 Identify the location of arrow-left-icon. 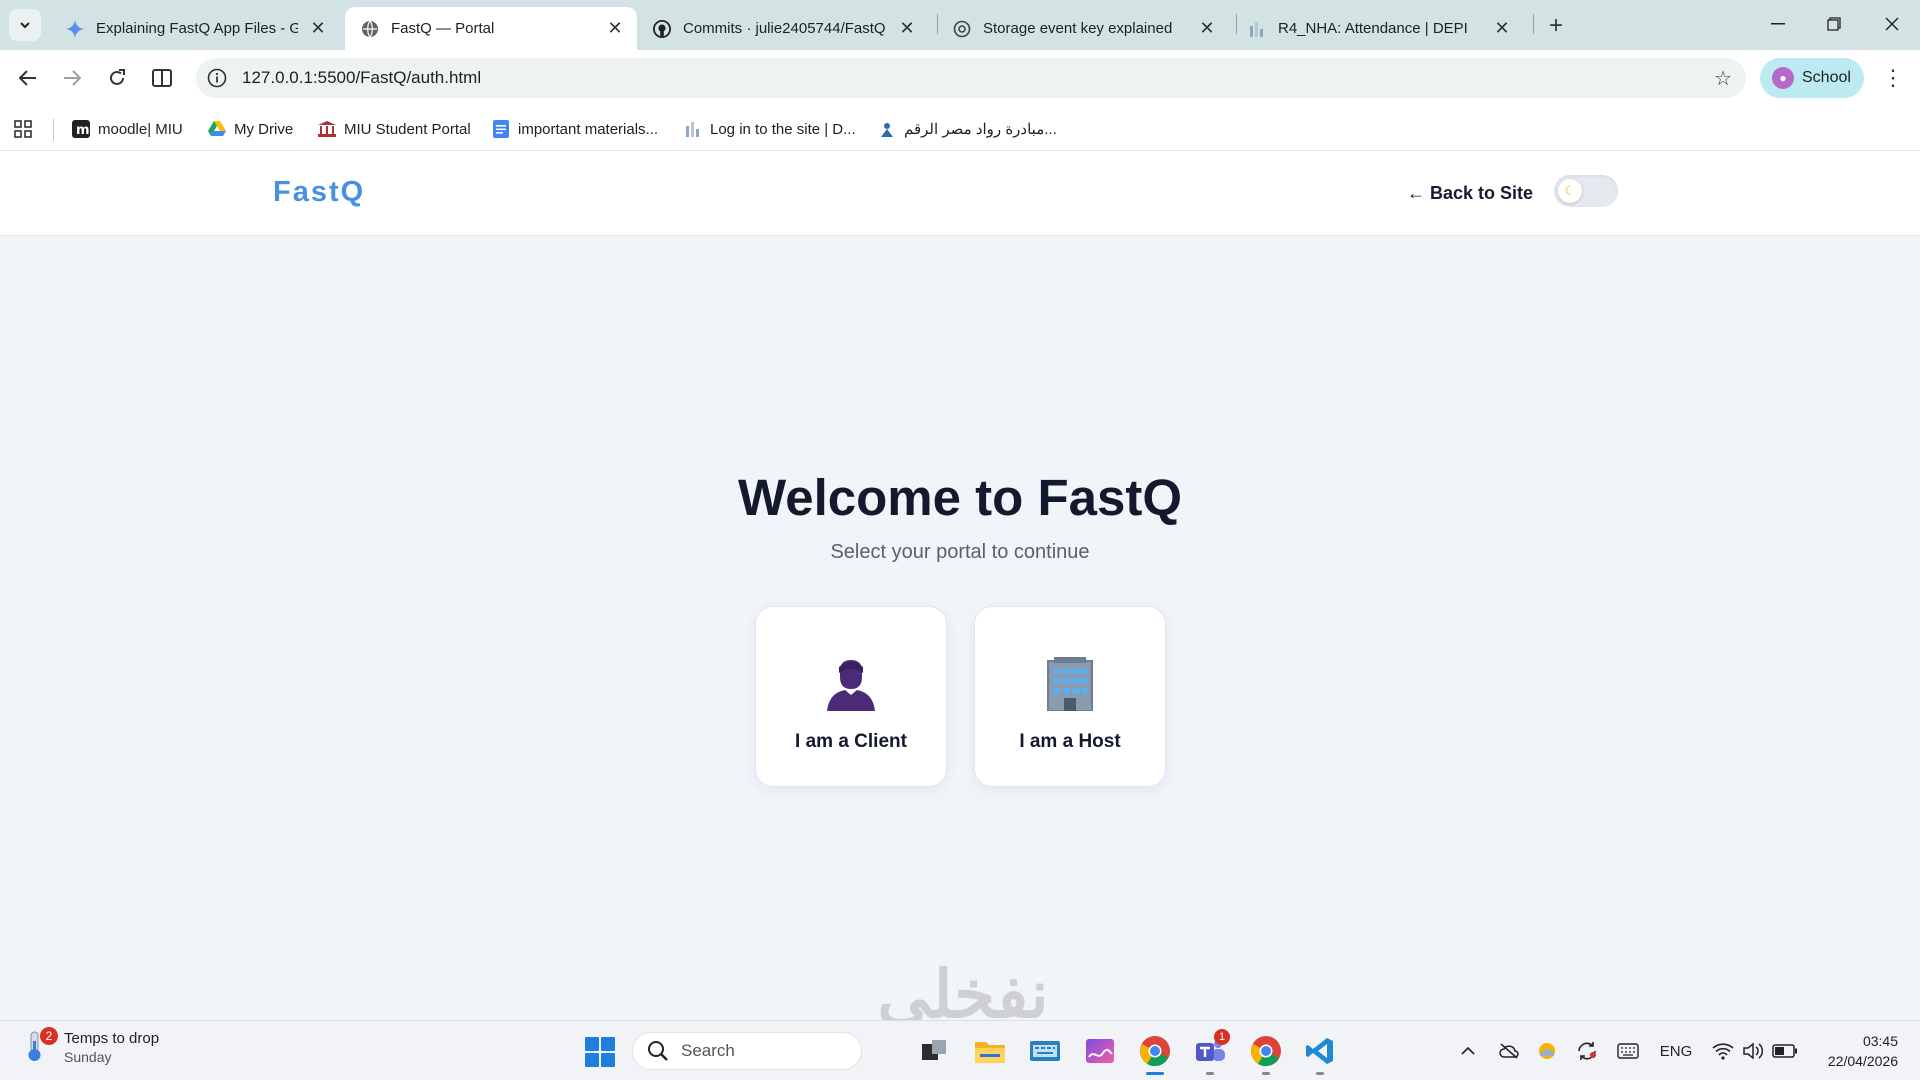
(27, 78).